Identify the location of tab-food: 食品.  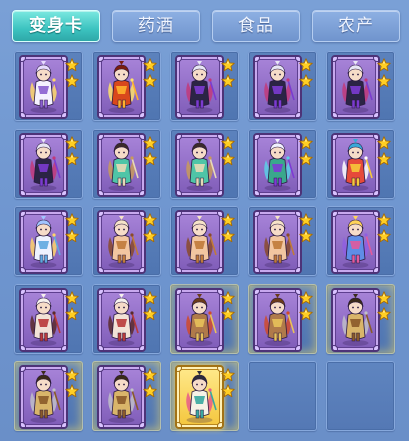
(256, 26).